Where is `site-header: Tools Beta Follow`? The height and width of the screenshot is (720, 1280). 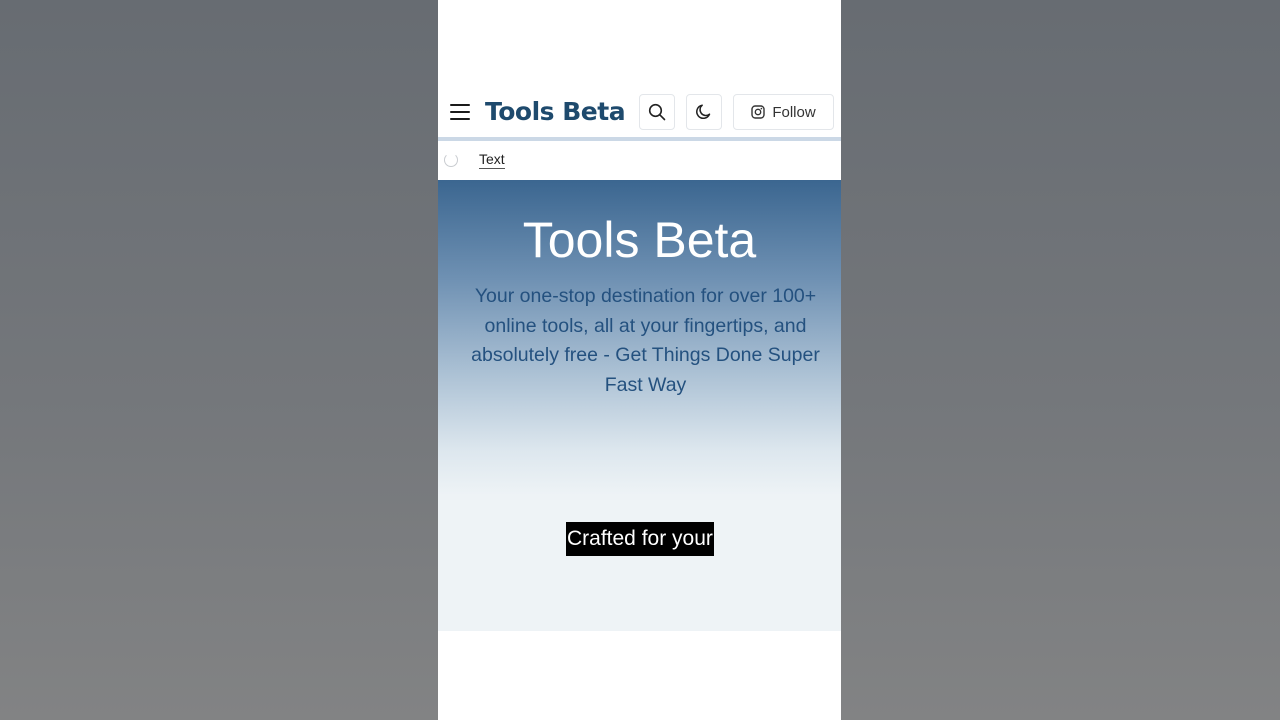
site-header: Tools Beta Follow is located at coordinates (639, 112).